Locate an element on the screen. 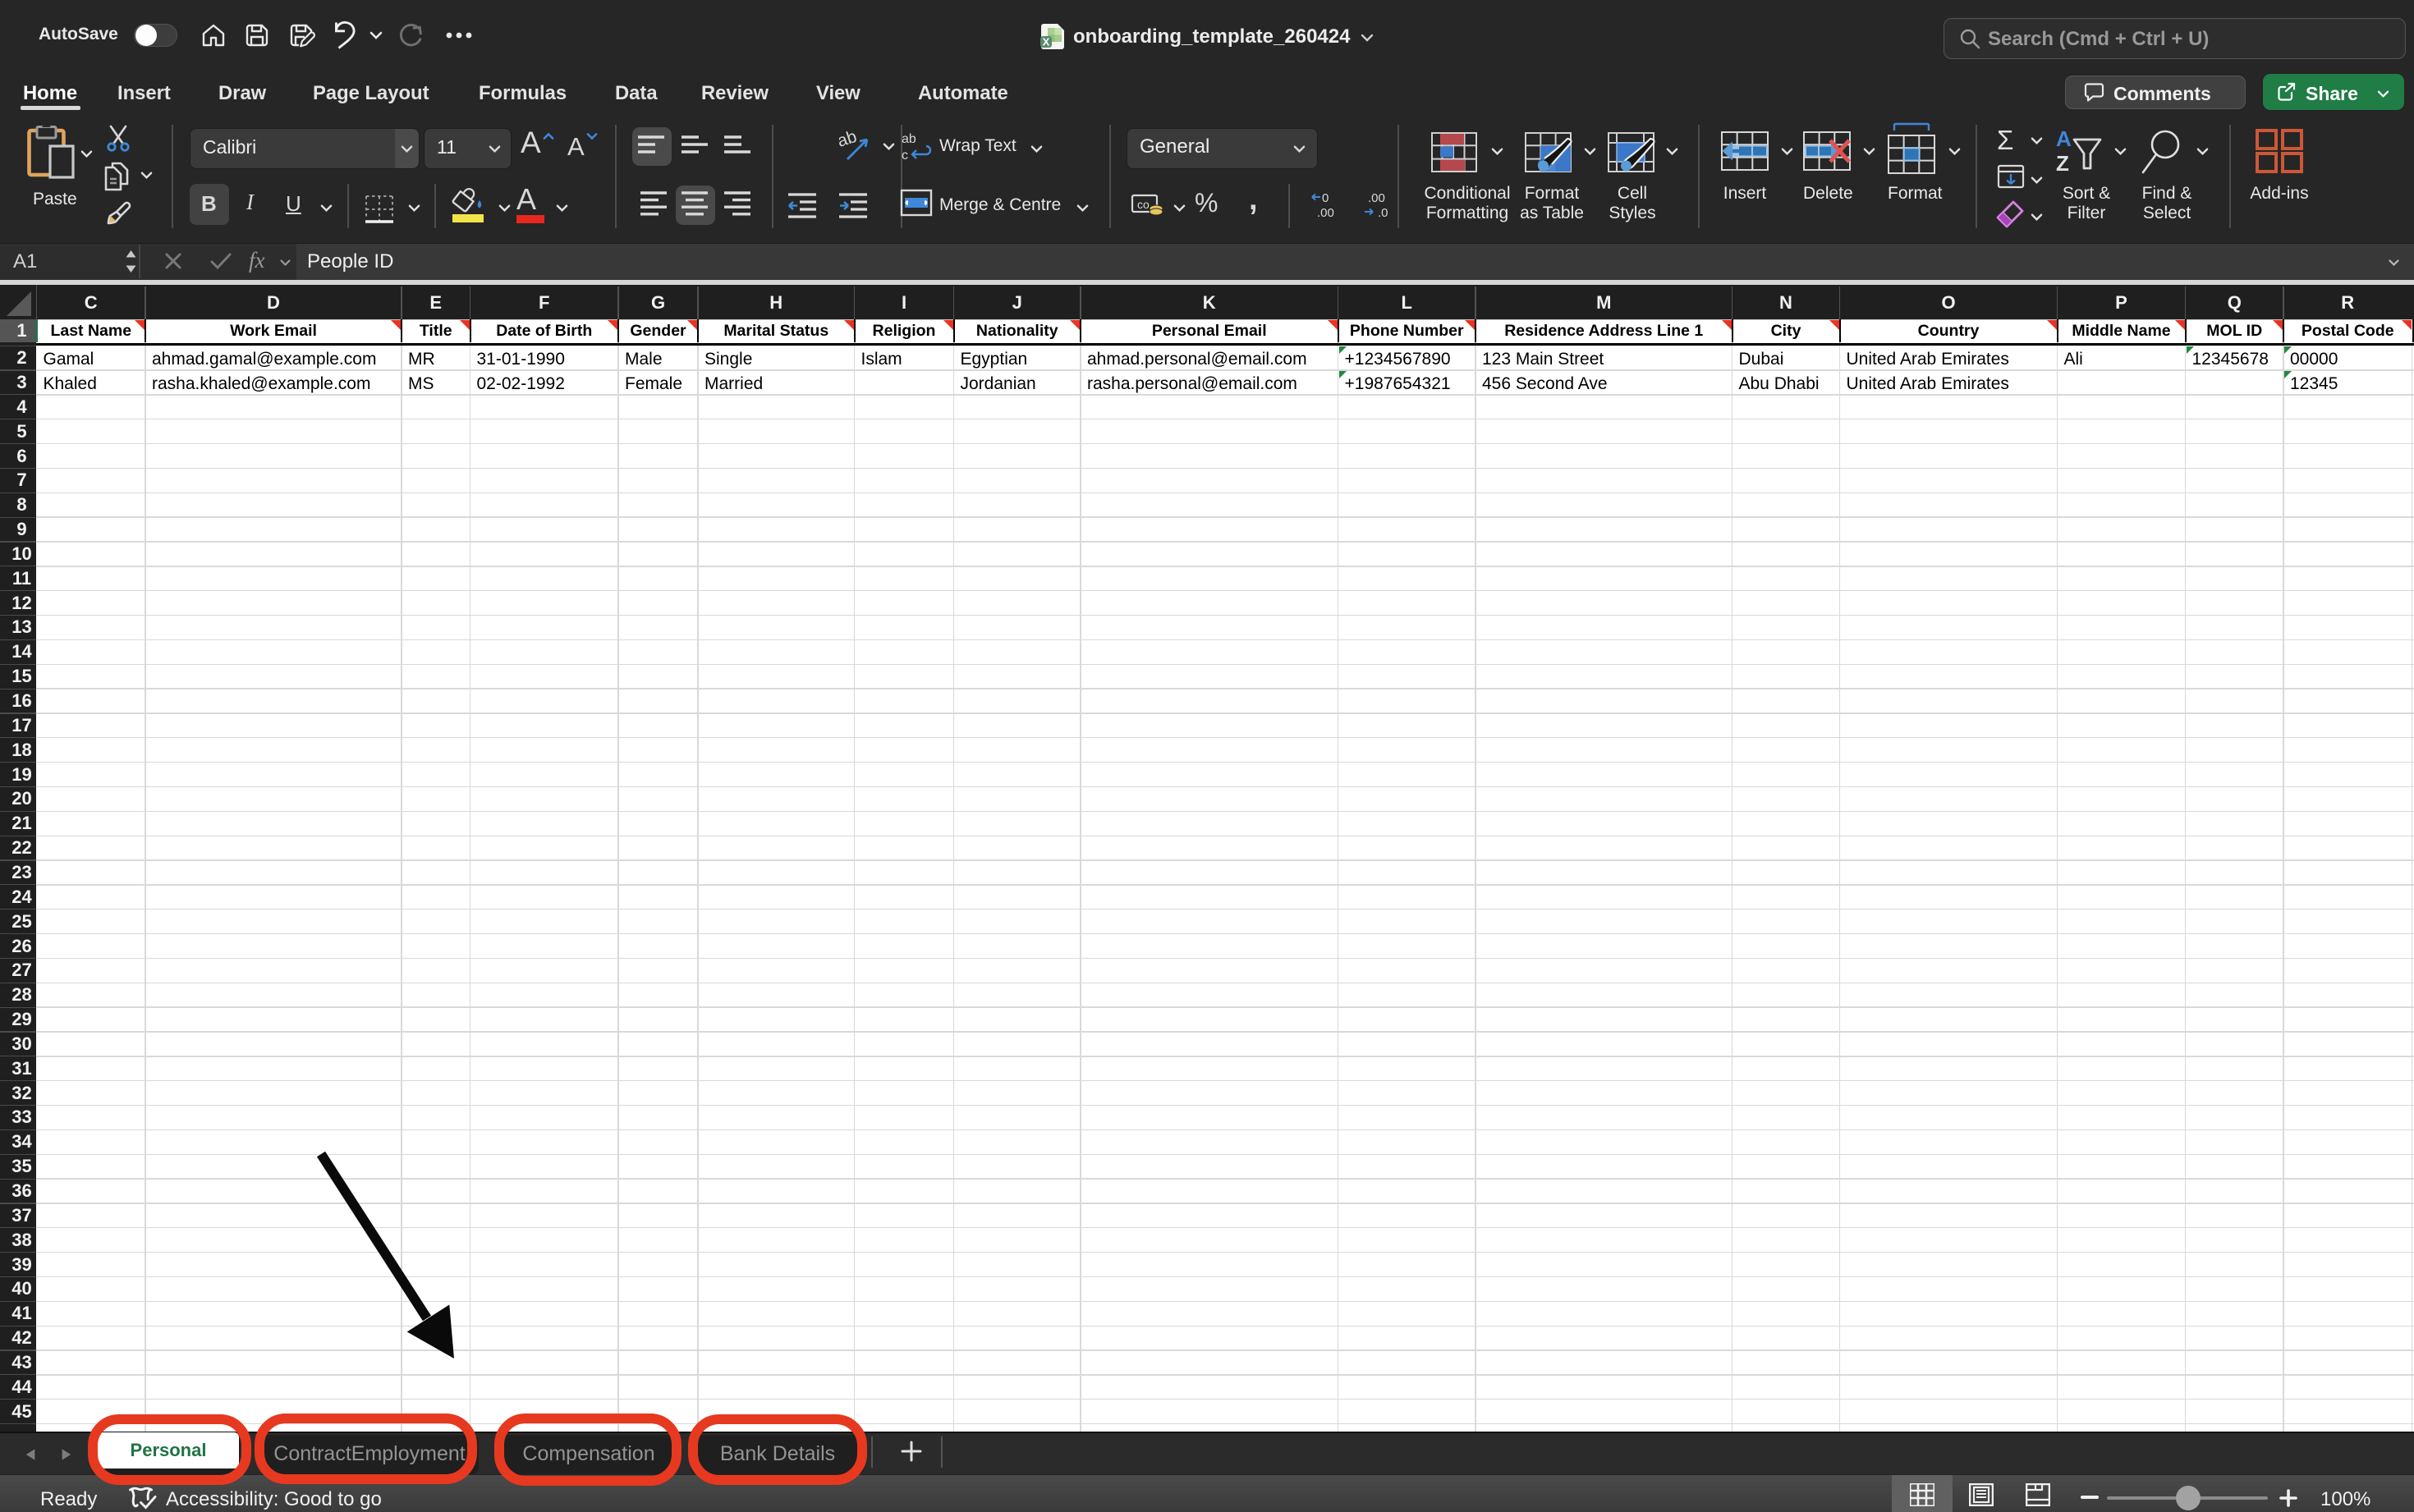 The image size is (2414, 1512). svg-text: c is located at coordinates (905, 156).